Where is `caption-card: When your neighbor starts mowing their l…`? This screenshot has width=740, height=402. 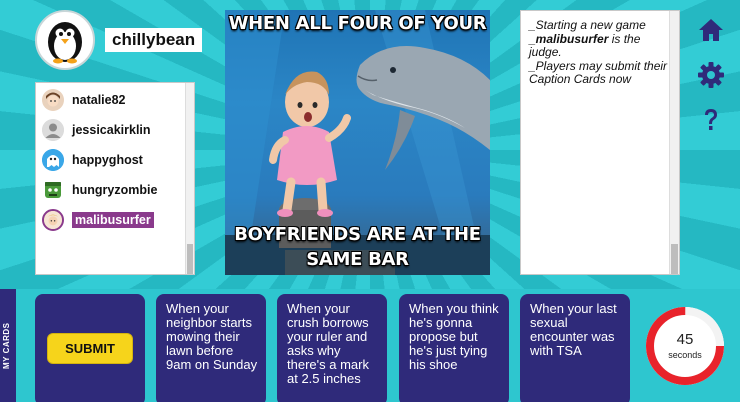 caption-card: When your neighbor starts mowing their l… is located at coordinates (211, 348).